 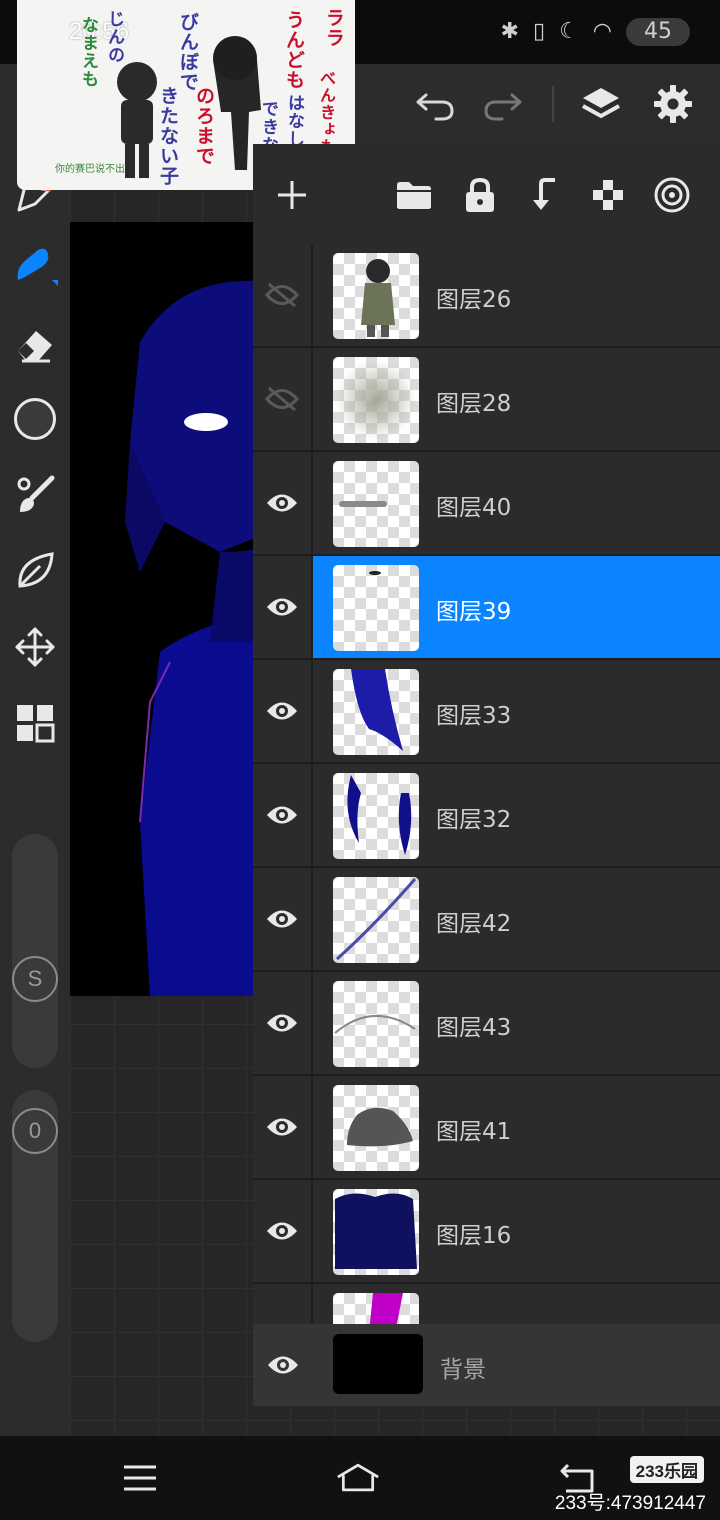 I want to click on layer-row: 图层42, so click(x=486, y=920).